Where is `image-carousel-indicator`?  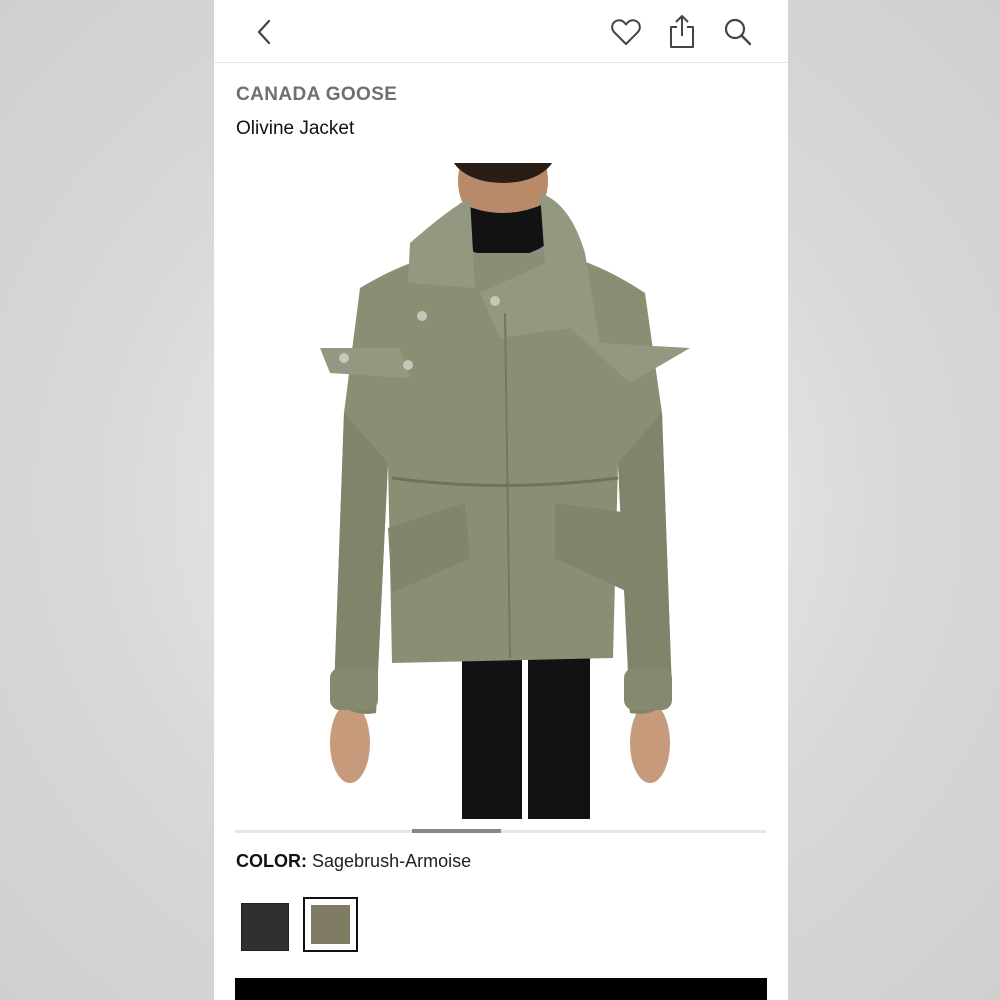 image-carousel-indicator is located at coordinates (456, 831).